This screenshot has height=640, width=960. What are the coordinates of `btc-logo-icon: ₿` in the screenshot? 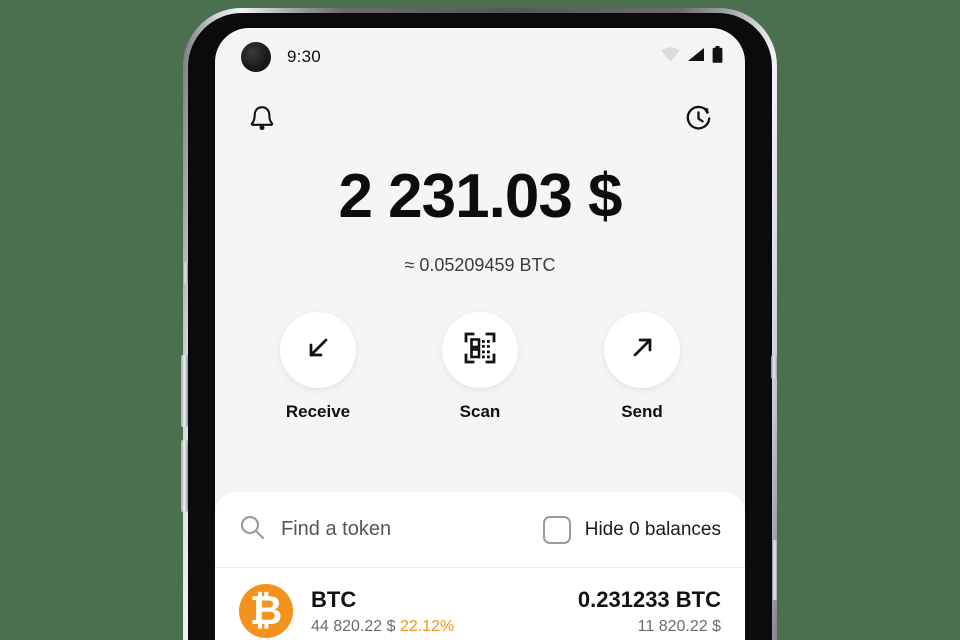 It's located at (266, 611).